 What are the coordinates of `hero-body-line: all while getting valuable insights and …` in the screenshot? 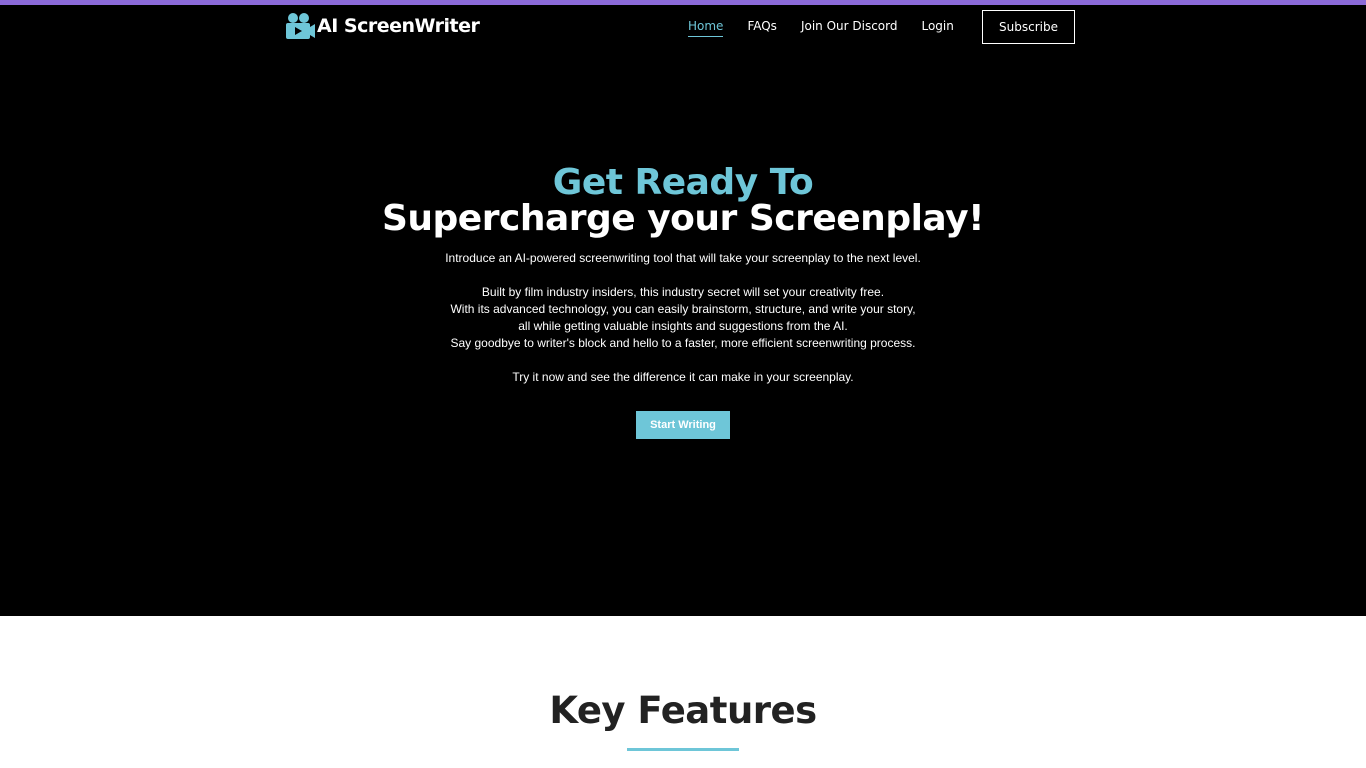 It's located at (683, 326).